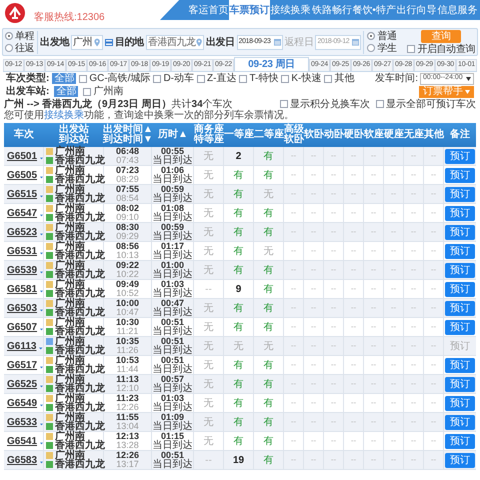 The width and height of the screenshot is (480, 480). What do you see at coordinates (172, 436) in the screenshot?
I see `duration-text: 01:15` at bounding box center [172, 436].